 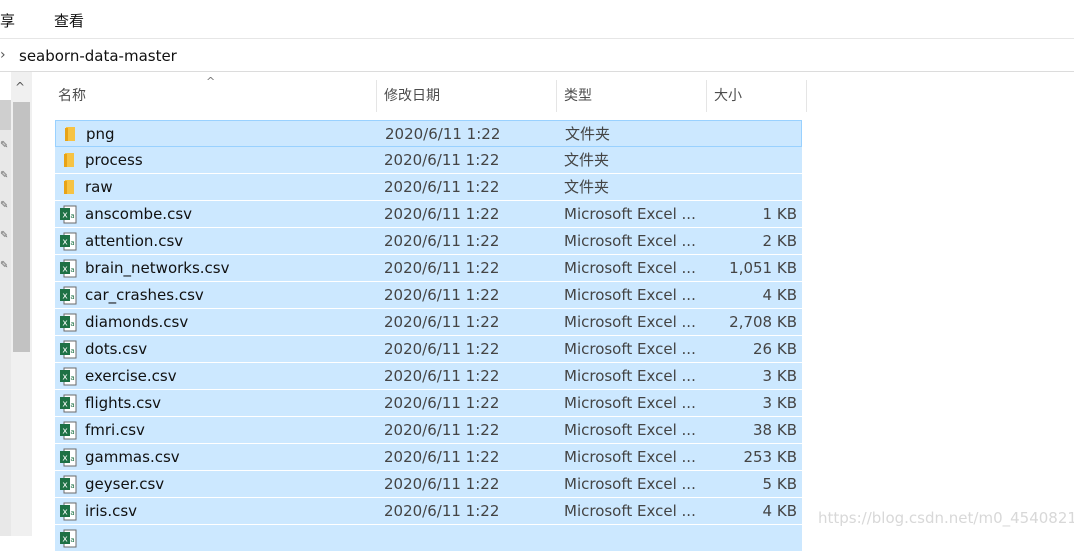 I want to click on file-name: car_crashes.csv, so click(x=144, y=295).